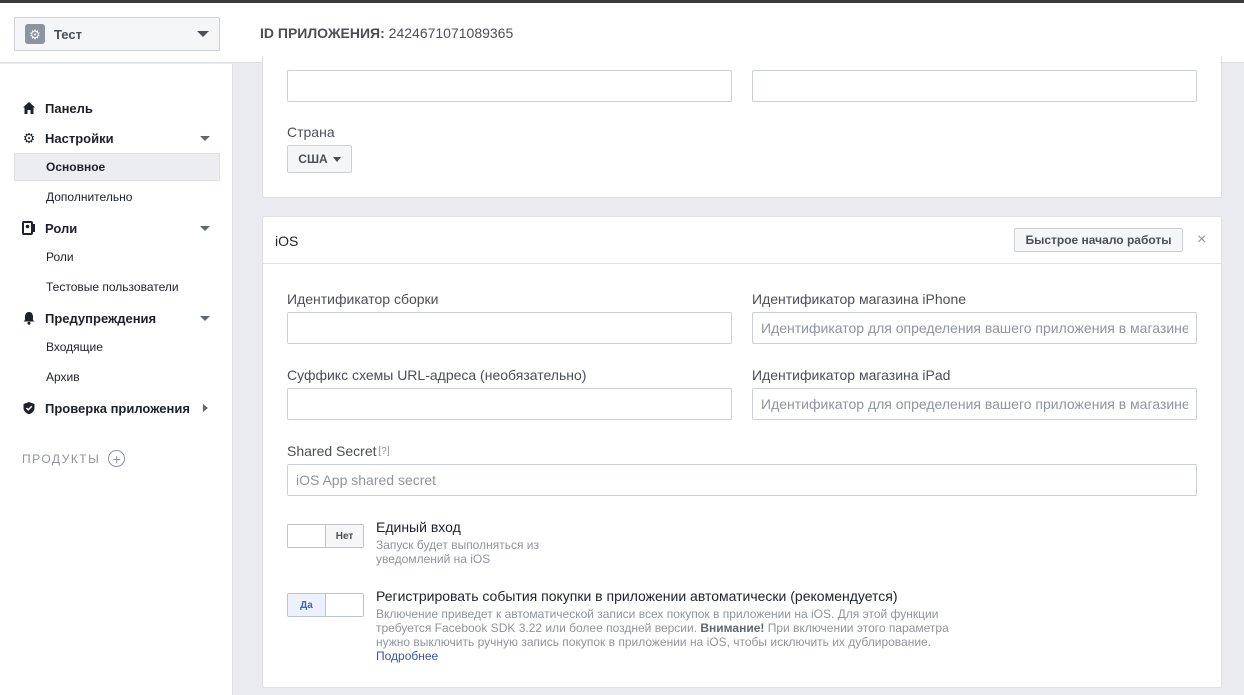 This screenshot has height=695, width=1244. Describe the element at coordinates (451, 33) in the screenshot. I see `app-id-value: 2424671071089365` at that location.